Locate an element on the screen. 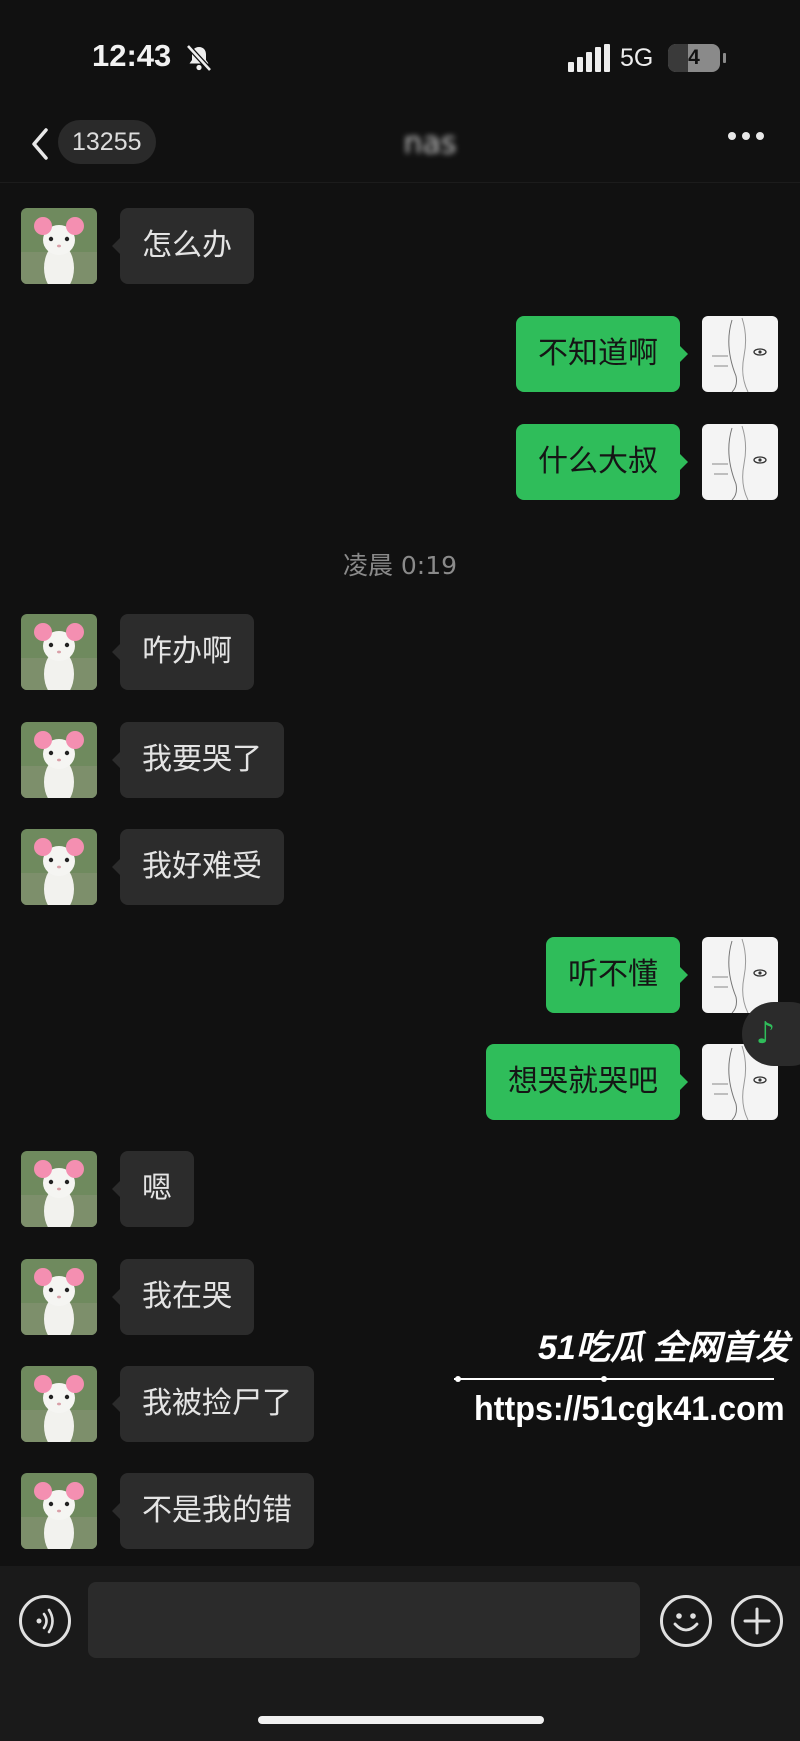  music-note-icon: ♪ is located at coordinates (766, 1033).